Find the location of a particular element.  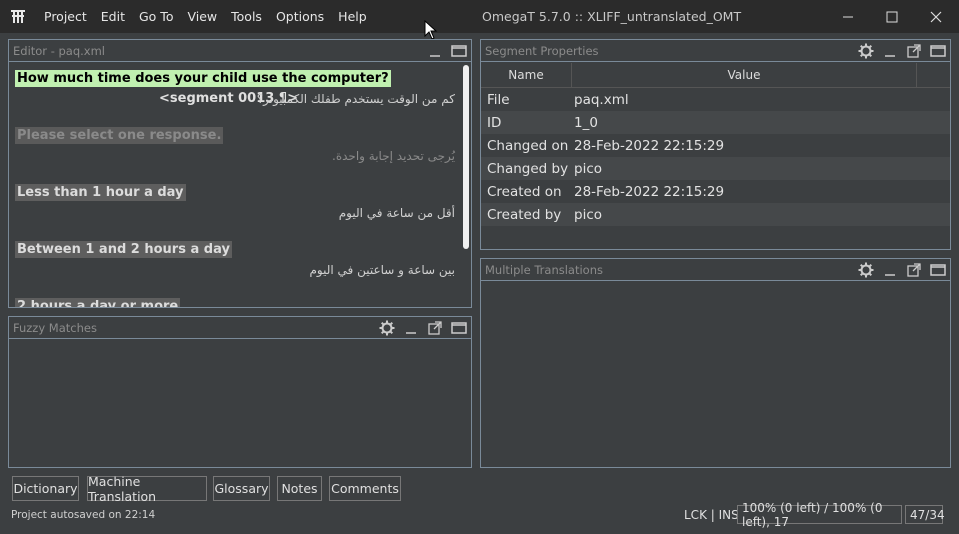

props-title: Segment Properties is located at coordinates (542, 50).